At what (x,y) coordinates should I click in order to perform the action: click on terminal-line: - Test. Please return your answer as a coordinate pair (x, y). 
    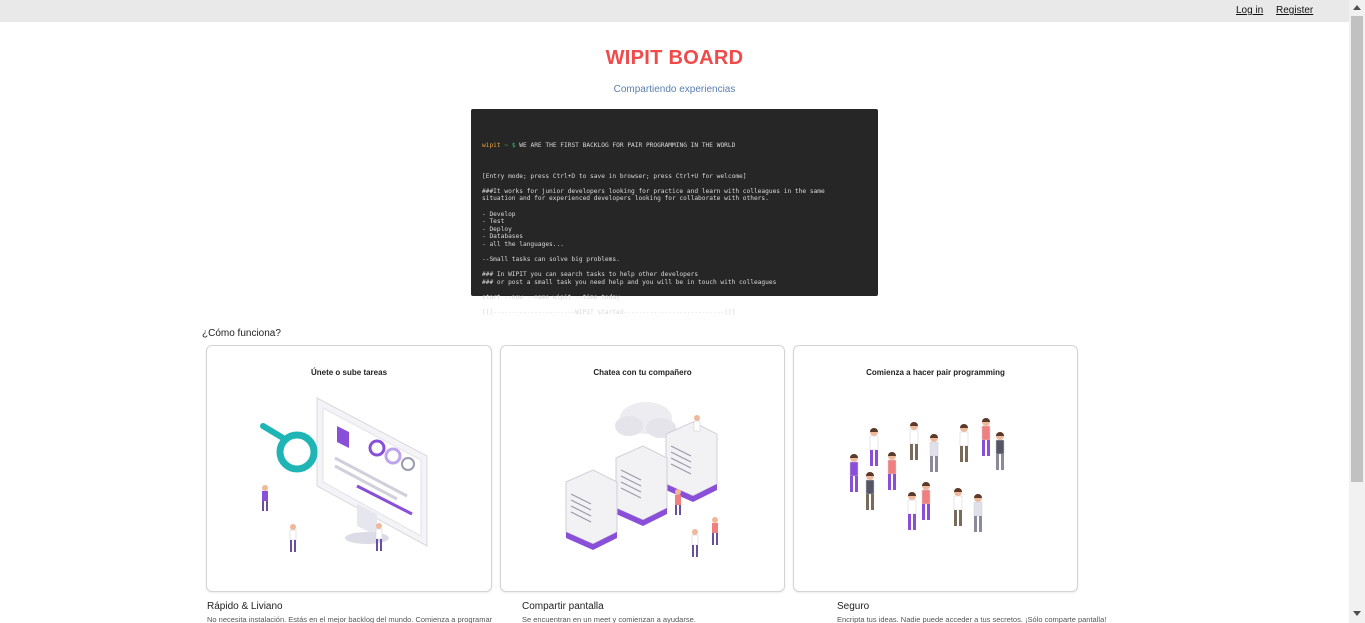
    Looking at the image, I should click on (493, 222).